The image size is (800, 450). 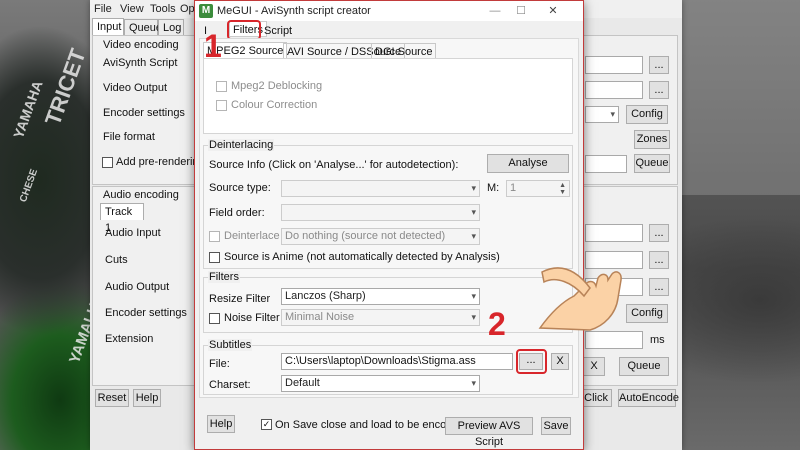 What do you see at coordinates (214, 236) in the screenshot?
I see `deinterlace-checkbox` at bounding box center [214, 236].